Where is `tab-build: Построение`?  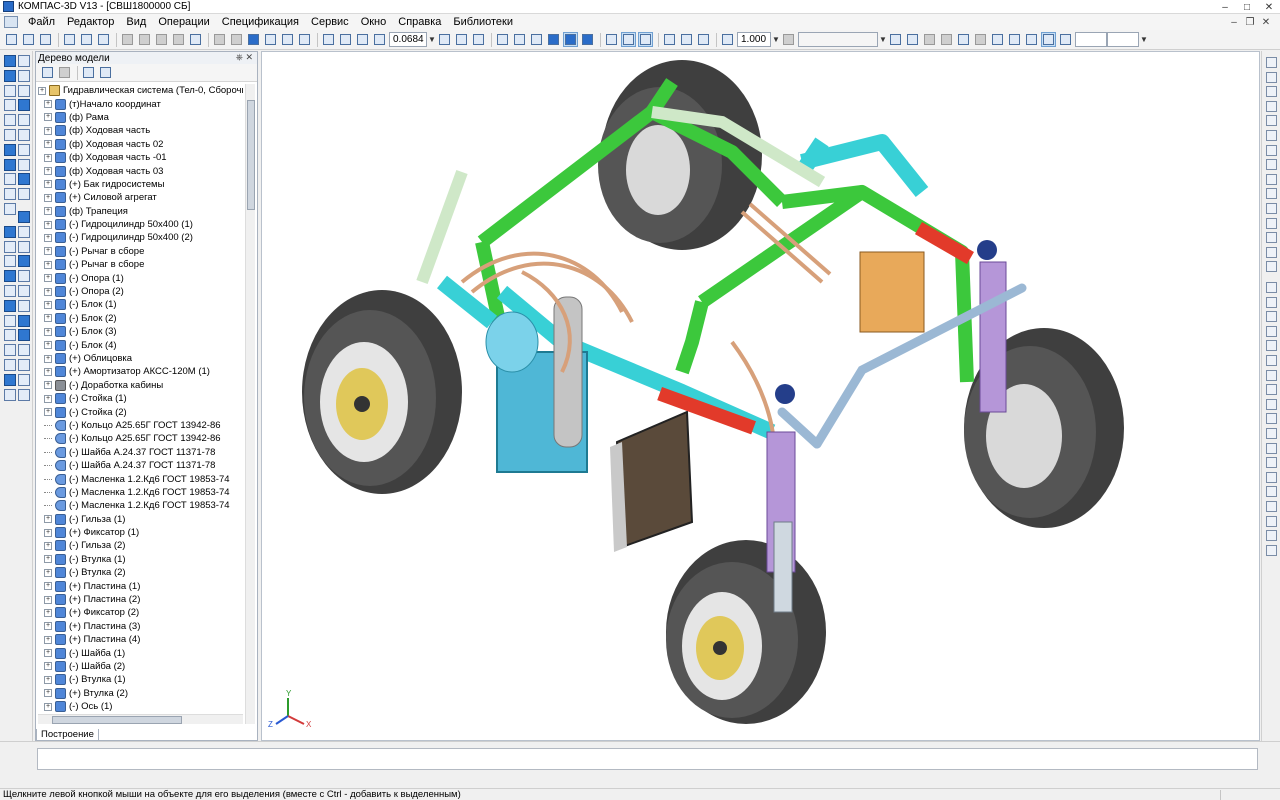
tab-build: Построение is located at coordinates (67, 735).